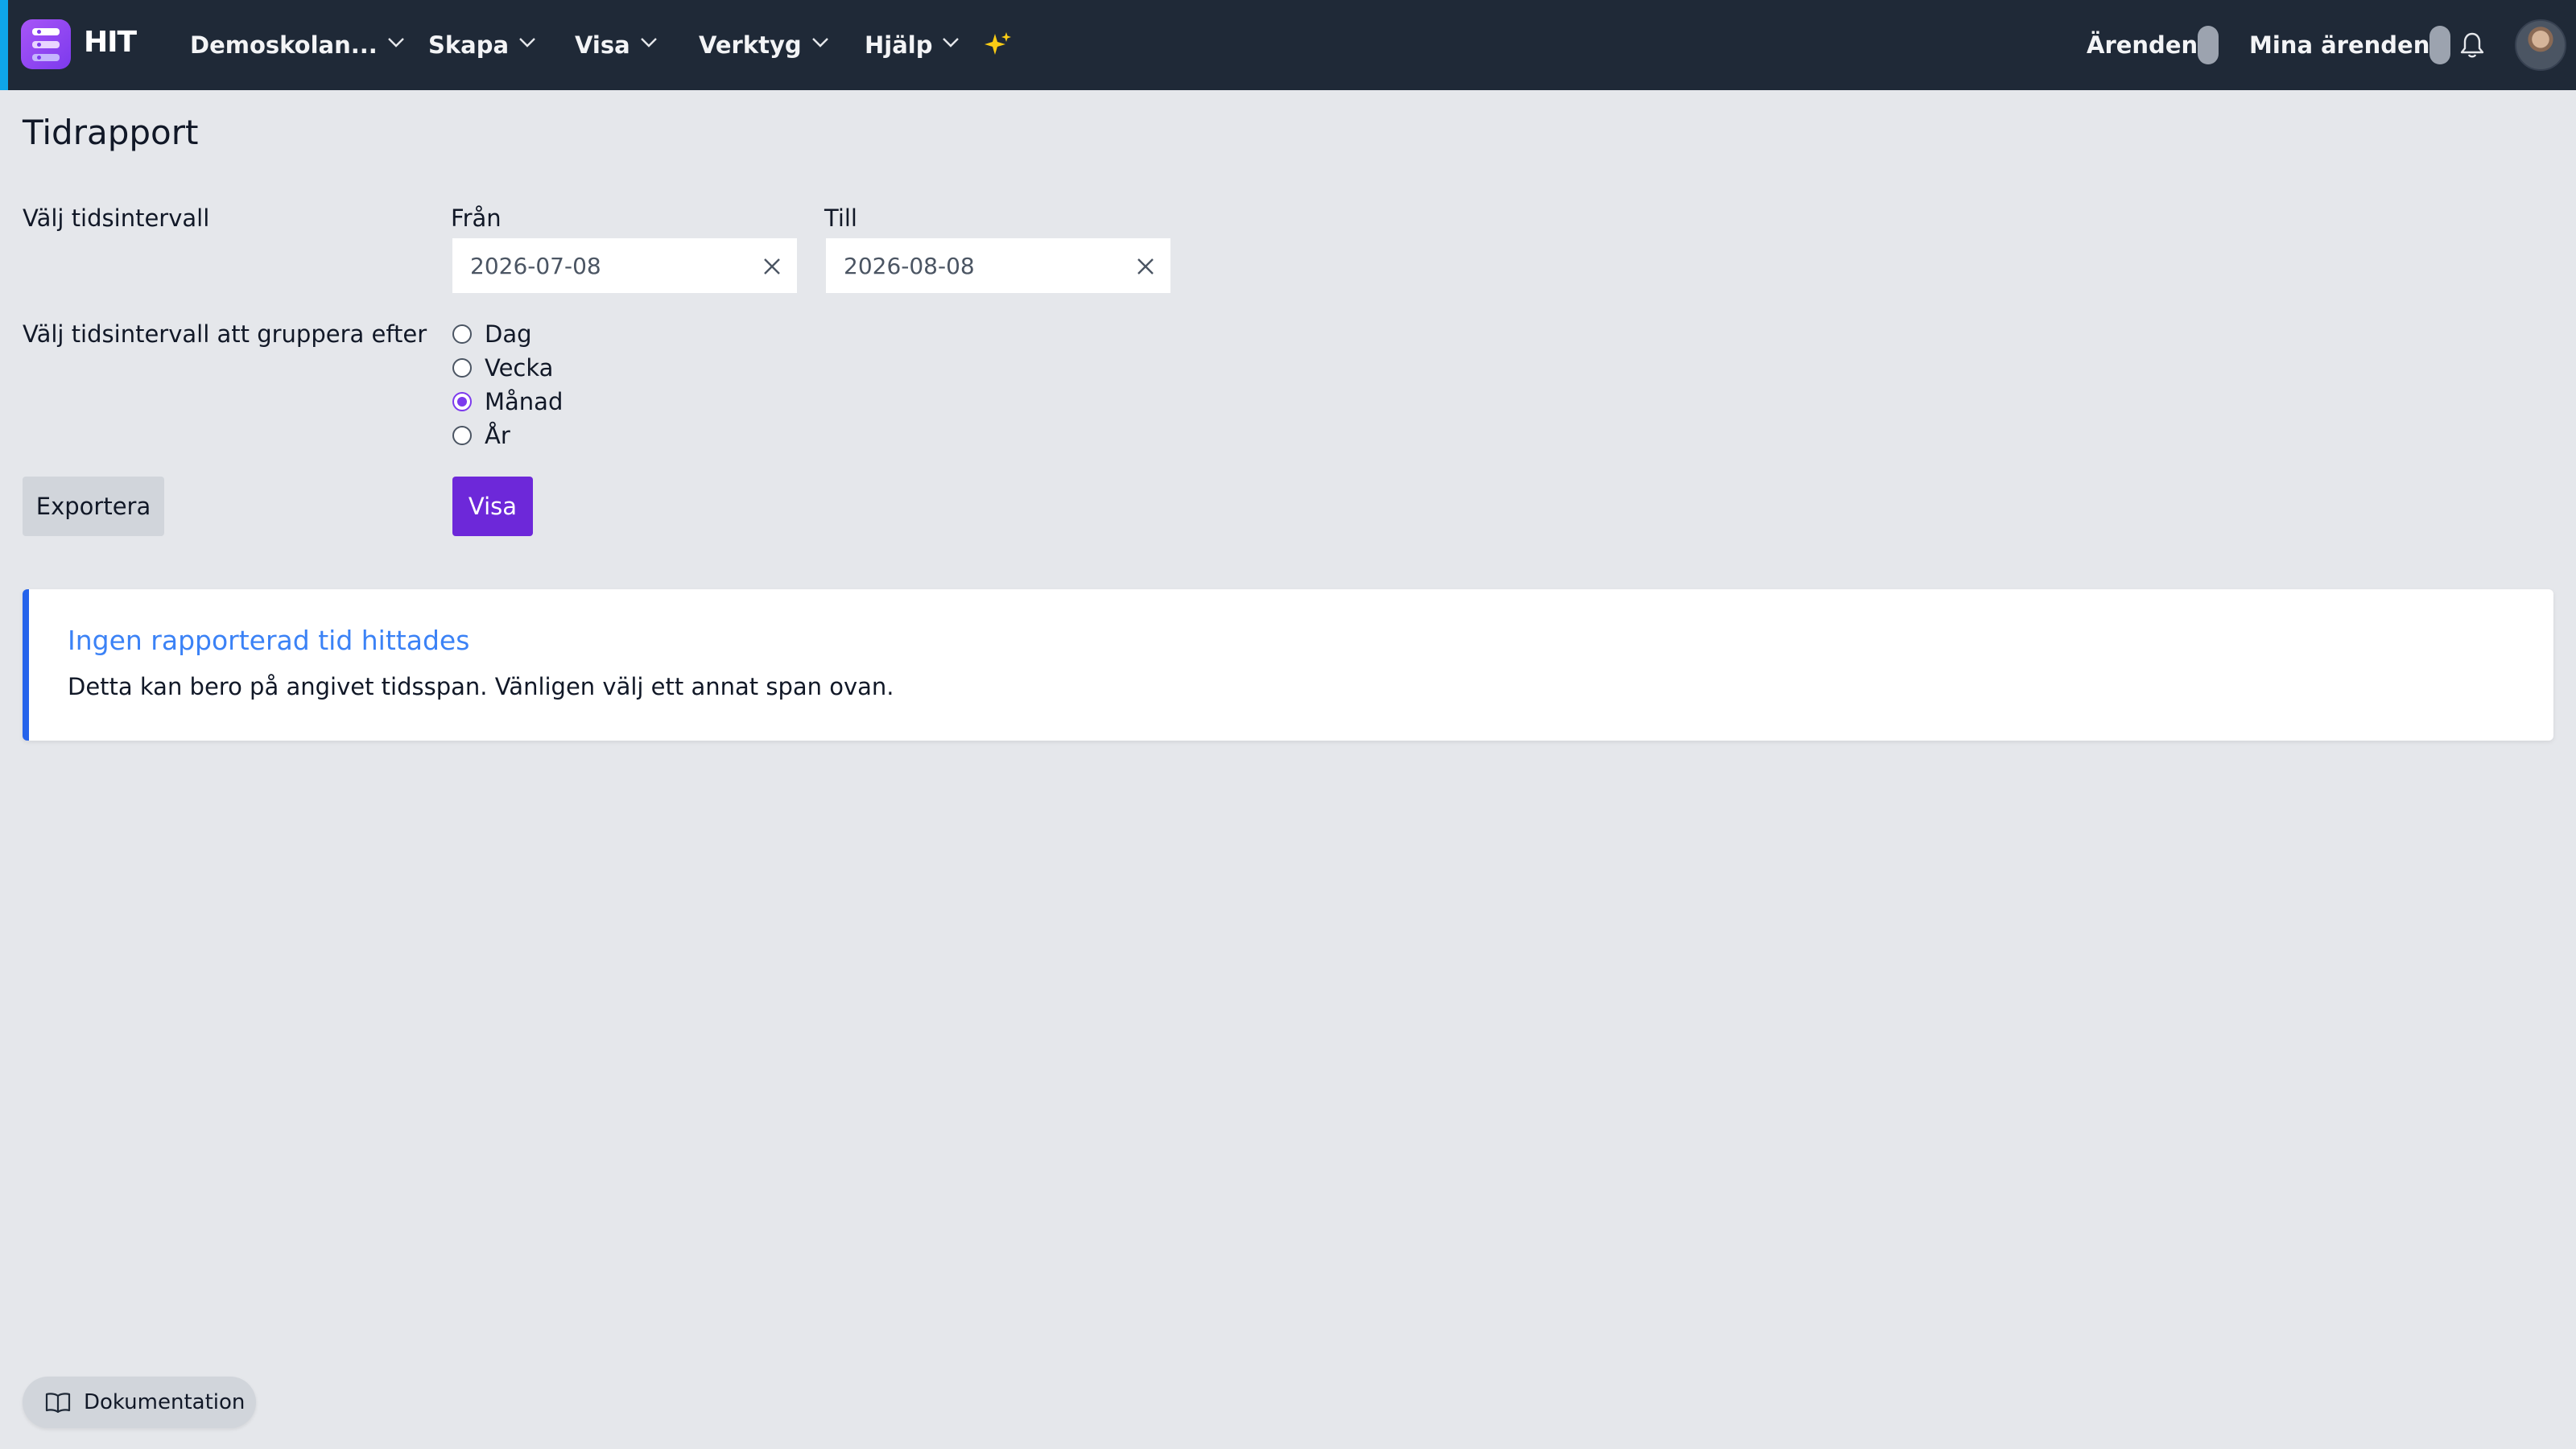  What do you see at coordinates (625, 266) in the screenshot?
I see `from-date-input: 2026-07-08` at bounding box center [625, 266].